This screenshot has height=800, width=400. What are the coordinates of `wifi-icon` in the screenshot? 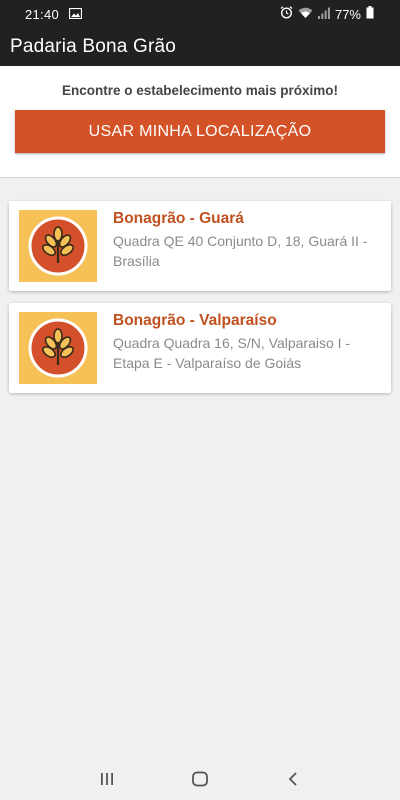 It's located at (305, 14).